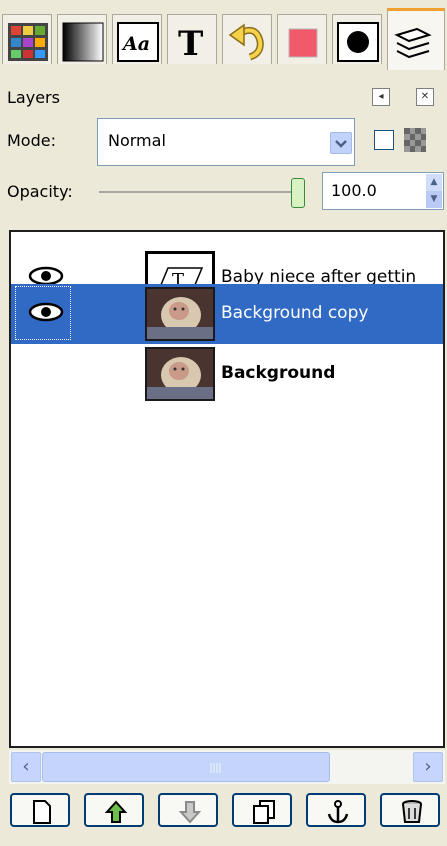 This screenshot has height=846, width=447. Describe the element at coordinates (28, 42) in the screenshot. I see `palette-grid-icon` at that location.